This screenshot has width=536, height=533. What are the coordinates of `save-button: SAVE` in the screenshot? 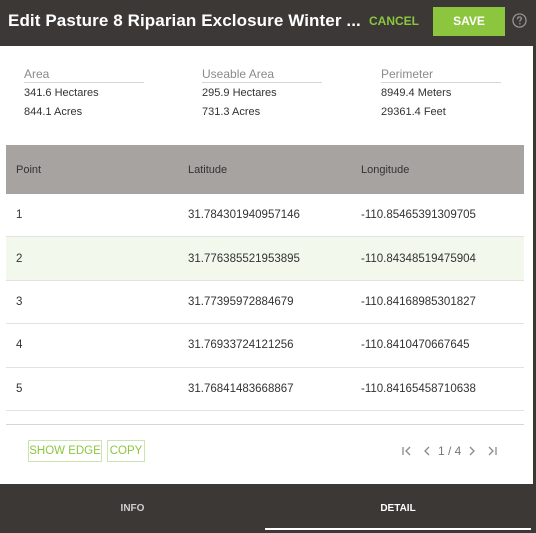 It's located at (469, 21).